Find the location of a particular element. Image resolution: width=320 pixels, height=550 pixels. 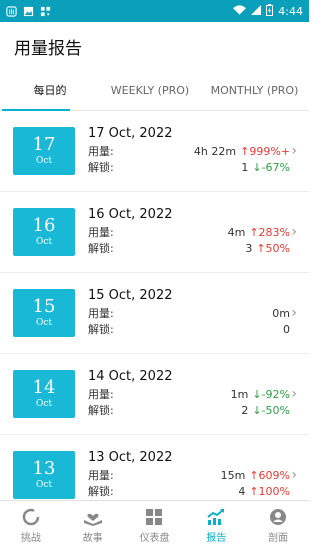

report-row: 14 Oct 14 Oct, 2022 用量: 1m ↓-92% 解锁: 2 ↓-50% › is located at coordinates (154, 394).